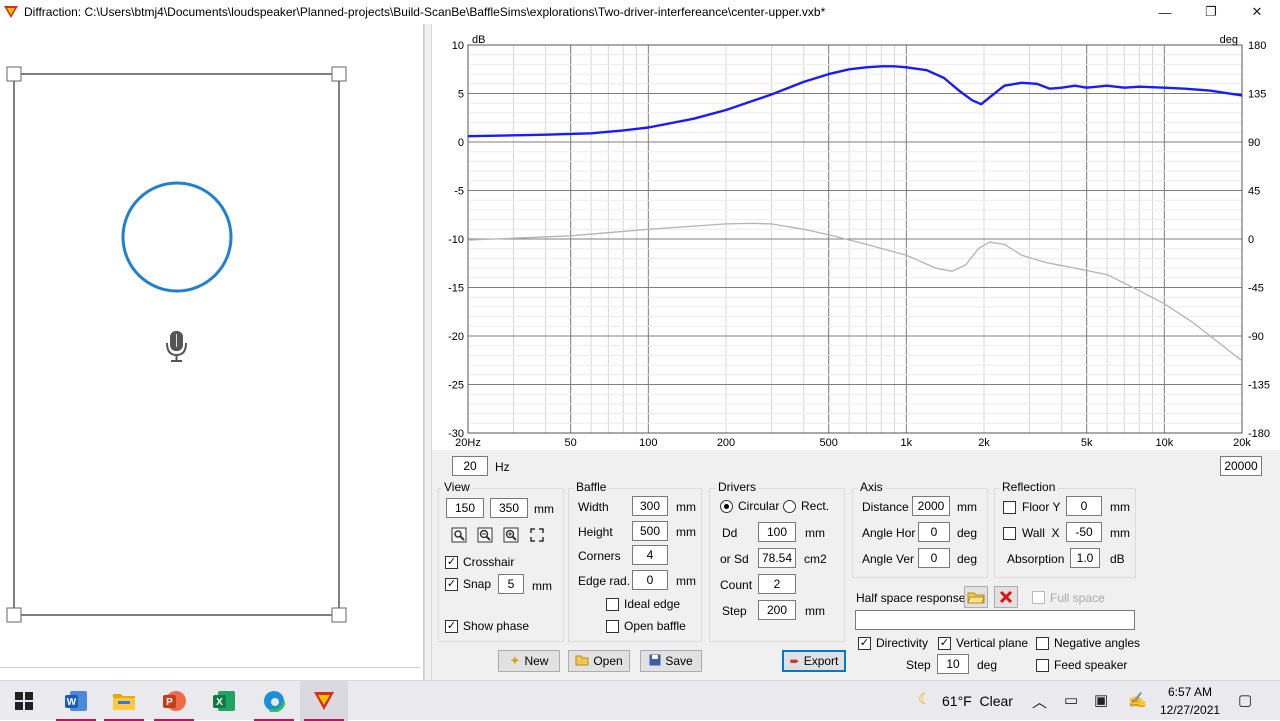 This screenshot has height=721, width=1280. What do you see at coordinates (509, 508) in the screenshot?
I see `view-height-input: 350` at bounding box center [509, 508].